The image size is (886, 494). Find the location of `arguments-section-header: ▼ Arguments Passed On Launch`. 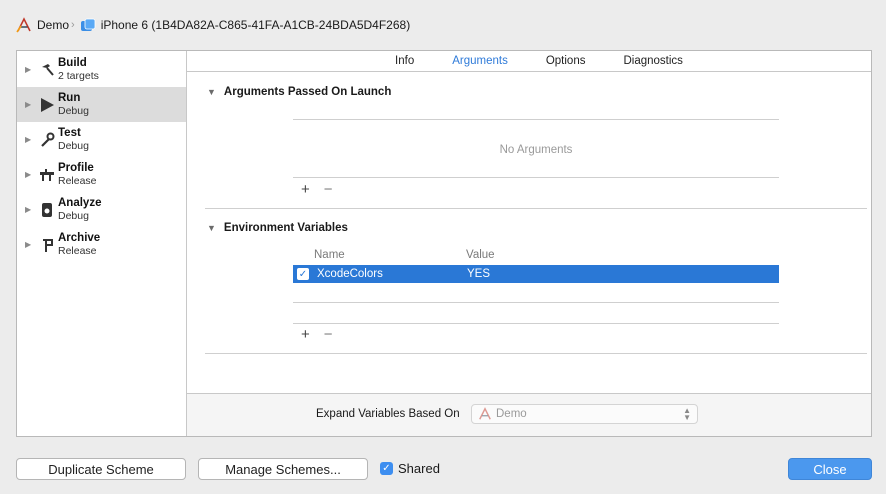

arguments-section-header: ▼ Arguments Passed On Launch is located at coordinates (299, 92).